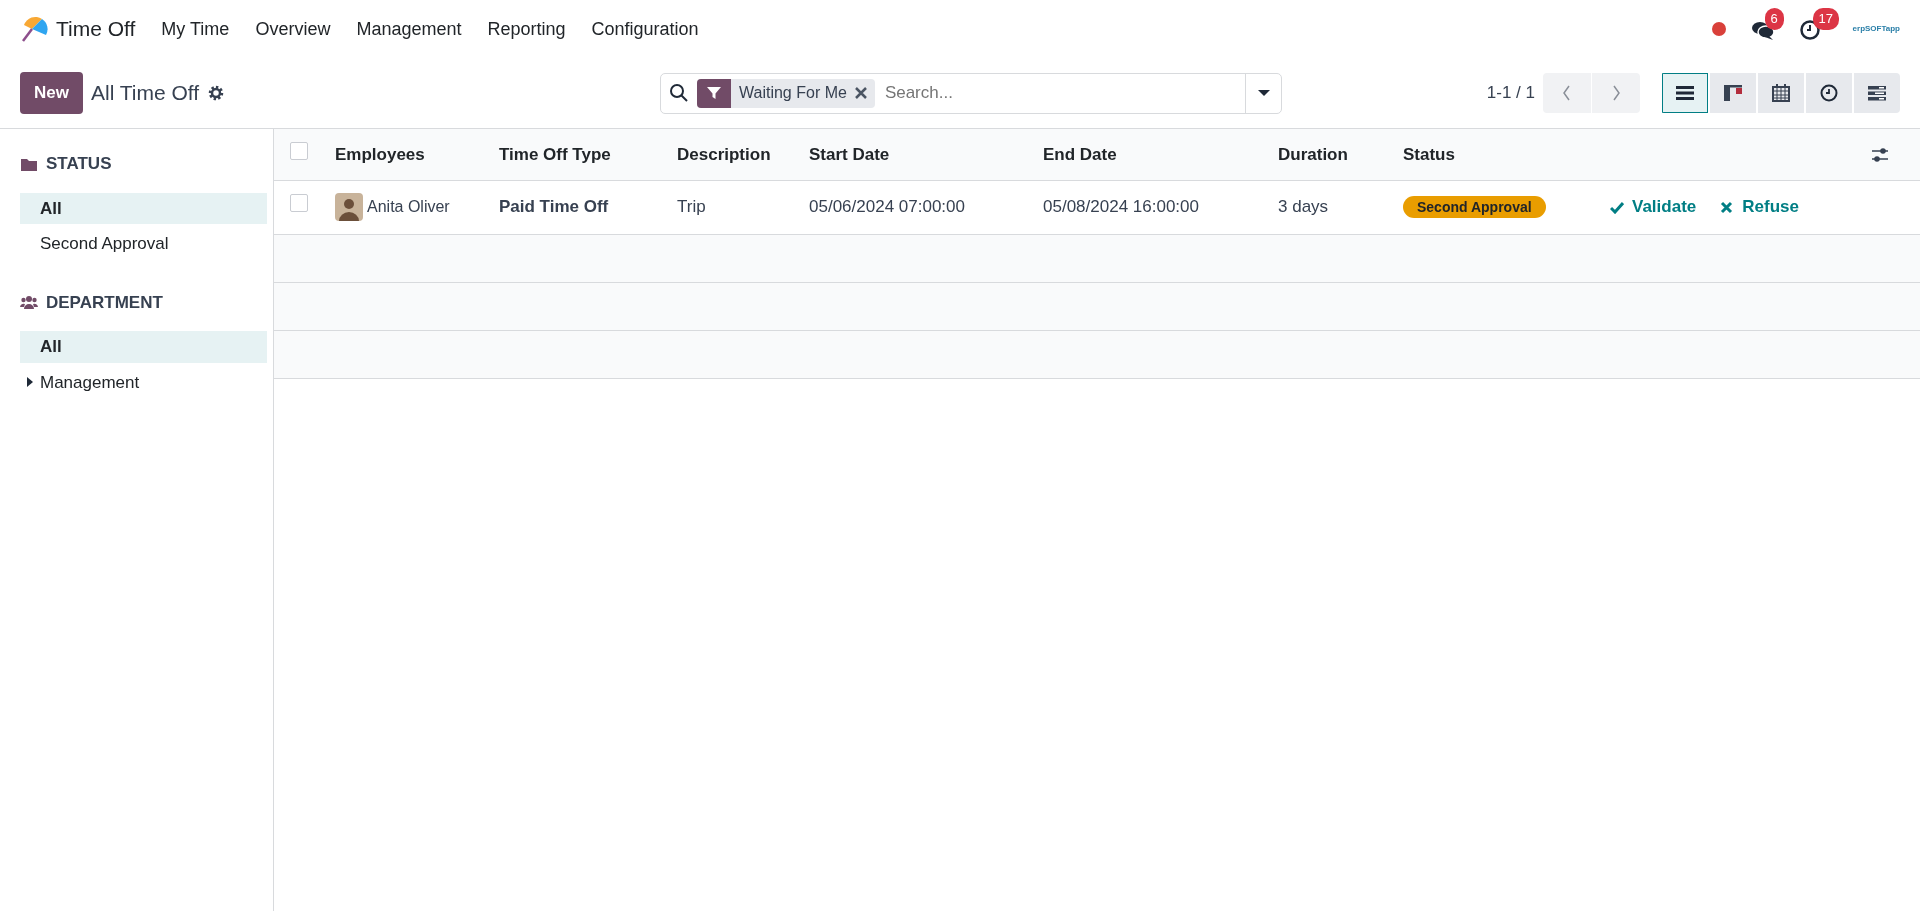 The width and height of the screenshot is (1920, 911). What do you see at coordinates (1774, 19) in the screenshot?
I see `notification-count: 6` at bounding box center [1774, 19].